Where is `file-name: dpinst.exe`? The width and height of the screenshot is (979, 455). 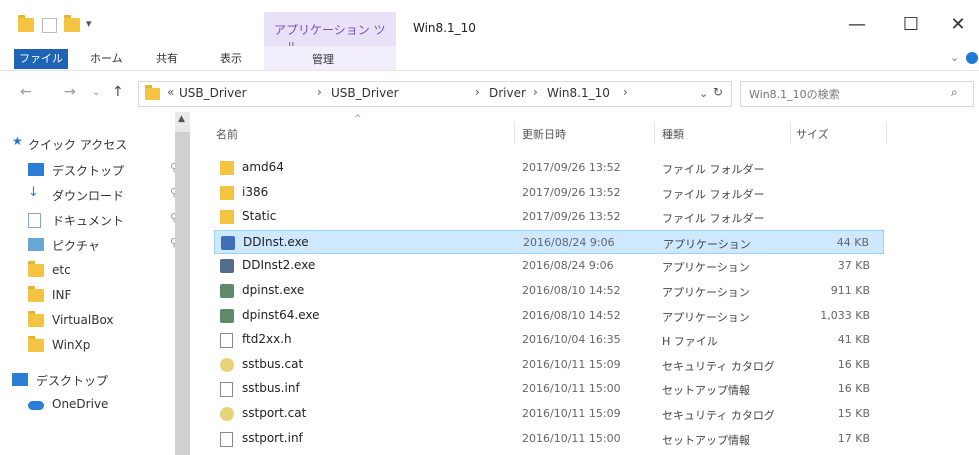
file-name: dpinst.exe is located at coordinates (273, 290).